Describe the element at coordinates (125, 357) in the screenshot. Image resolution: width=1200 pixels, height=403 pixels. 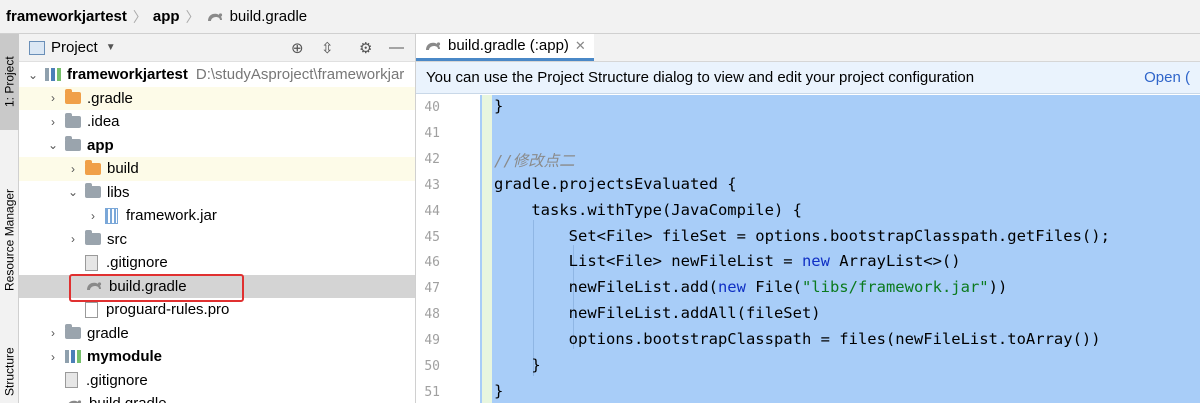
I see `tree-item-label: mymodule` at that location.